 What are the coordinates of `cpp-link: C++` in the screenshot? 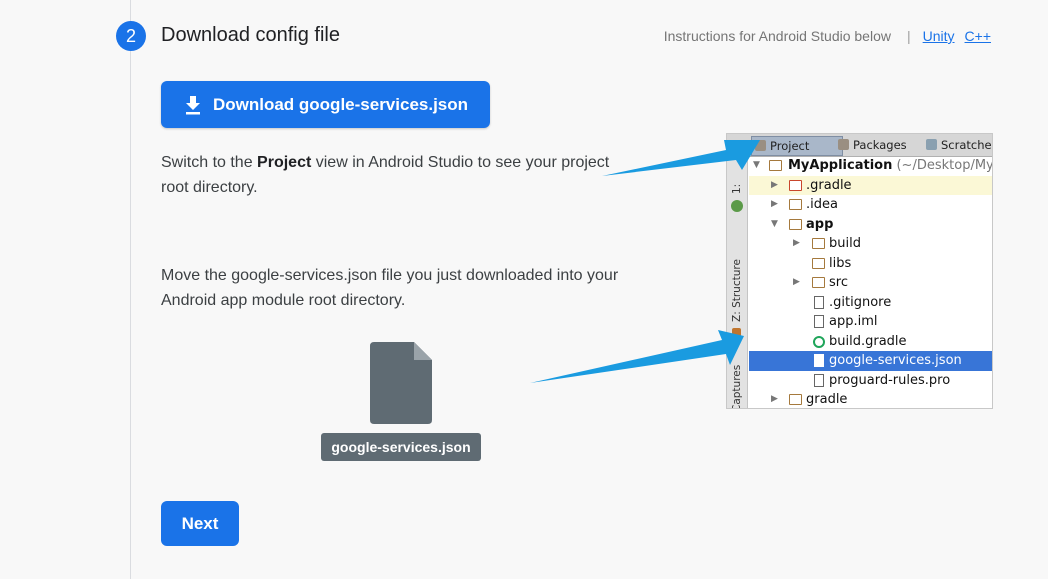 It's located at (978, 36).